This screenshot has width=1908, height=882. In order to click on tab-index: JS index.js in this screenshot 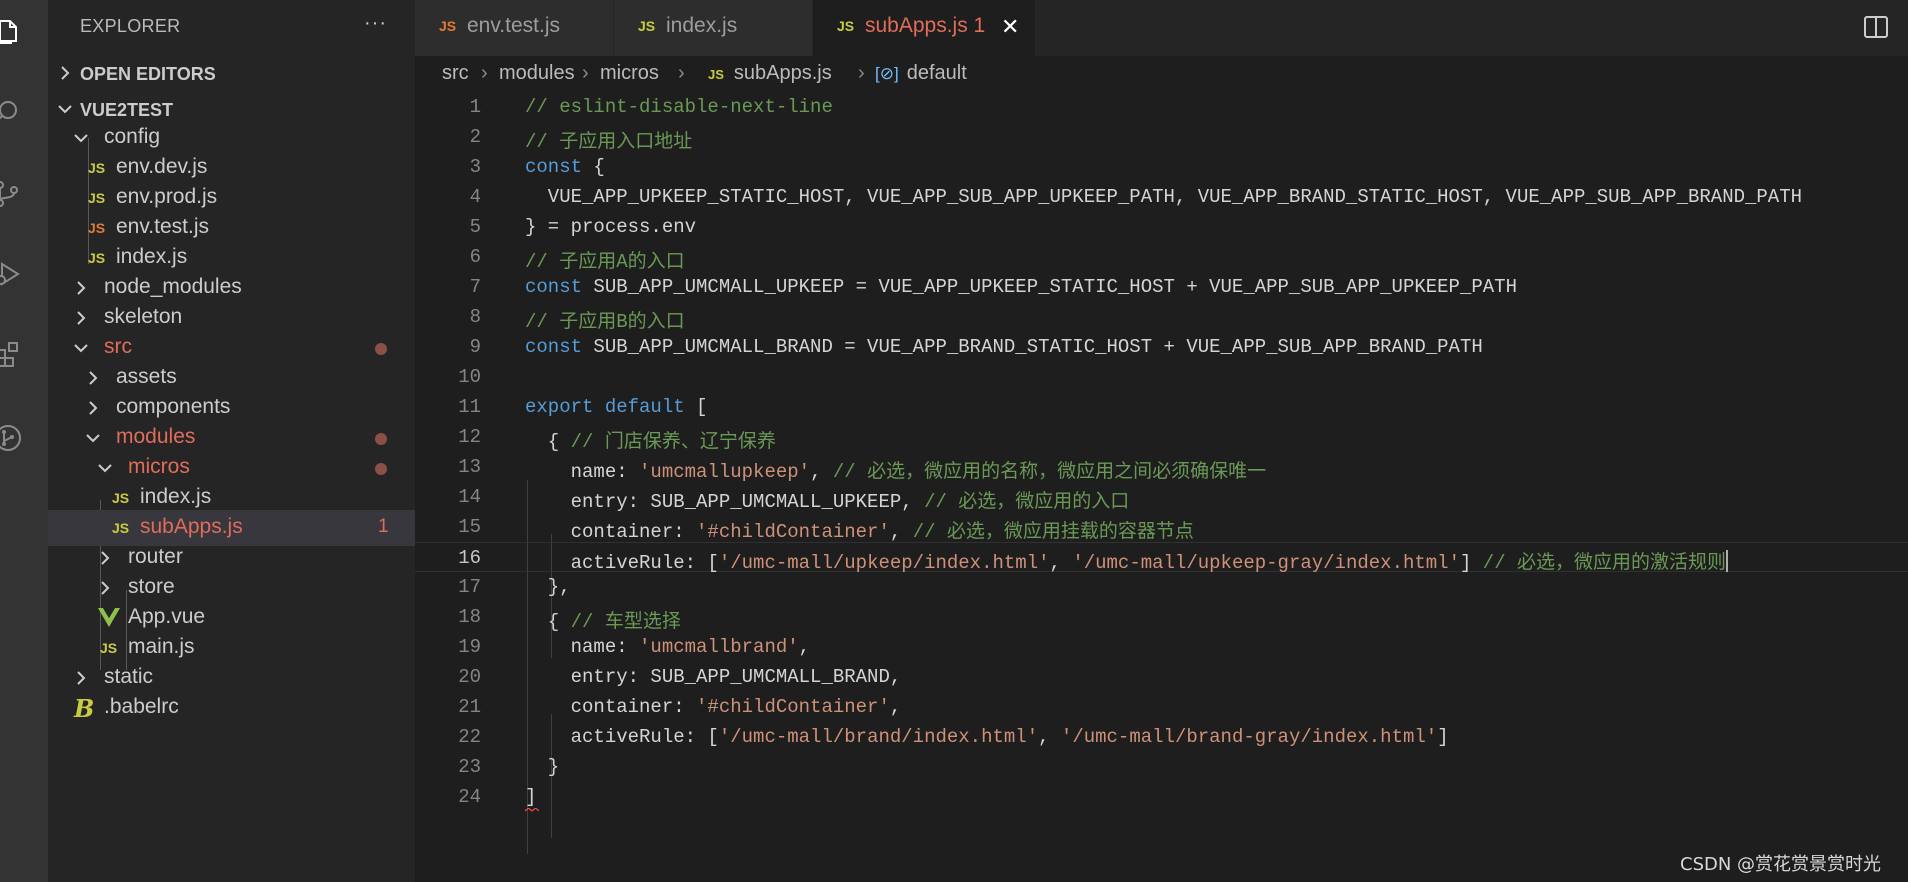, I will do `click(713, 28)`.